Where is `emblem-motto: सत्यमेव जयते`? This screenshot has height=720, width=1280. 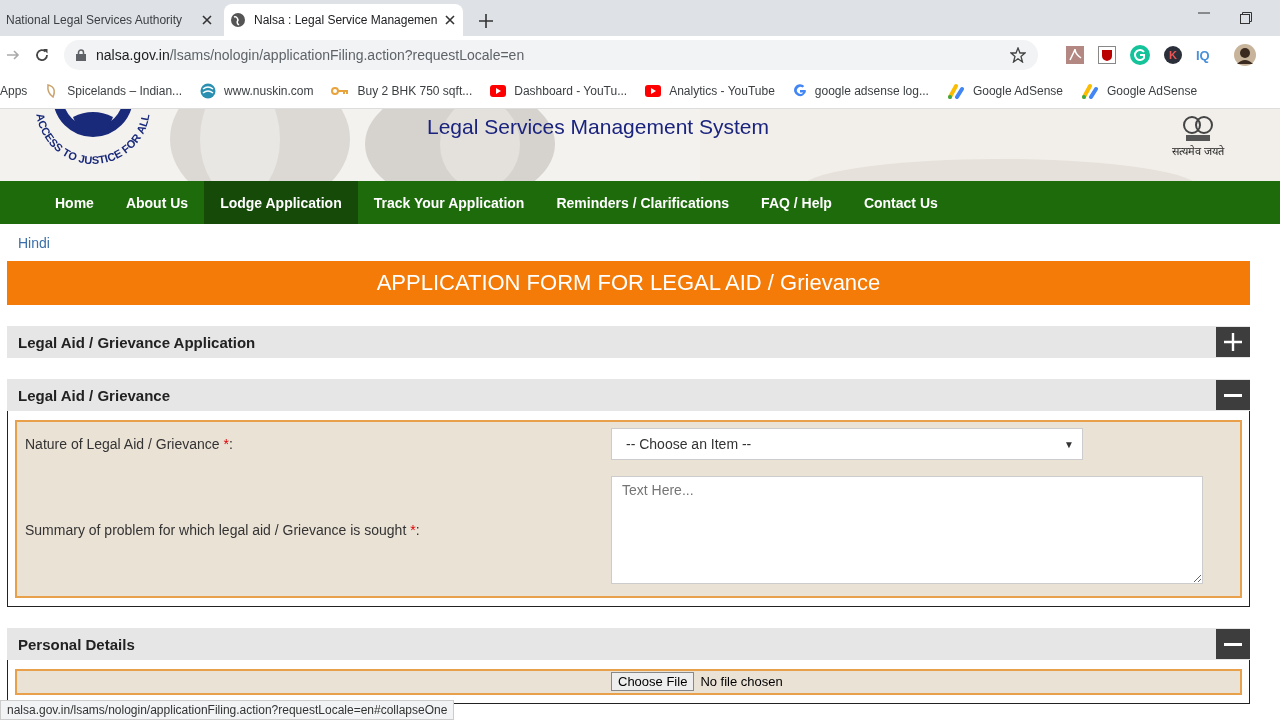 emblem-motto: सत्यमेव जयते is located at coordinates (1198, 151).